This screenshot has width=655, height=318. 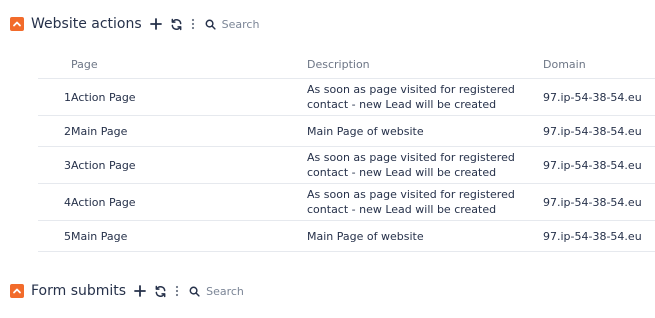 I want to click on website-actions-more-button, so click(x=193, y=24).